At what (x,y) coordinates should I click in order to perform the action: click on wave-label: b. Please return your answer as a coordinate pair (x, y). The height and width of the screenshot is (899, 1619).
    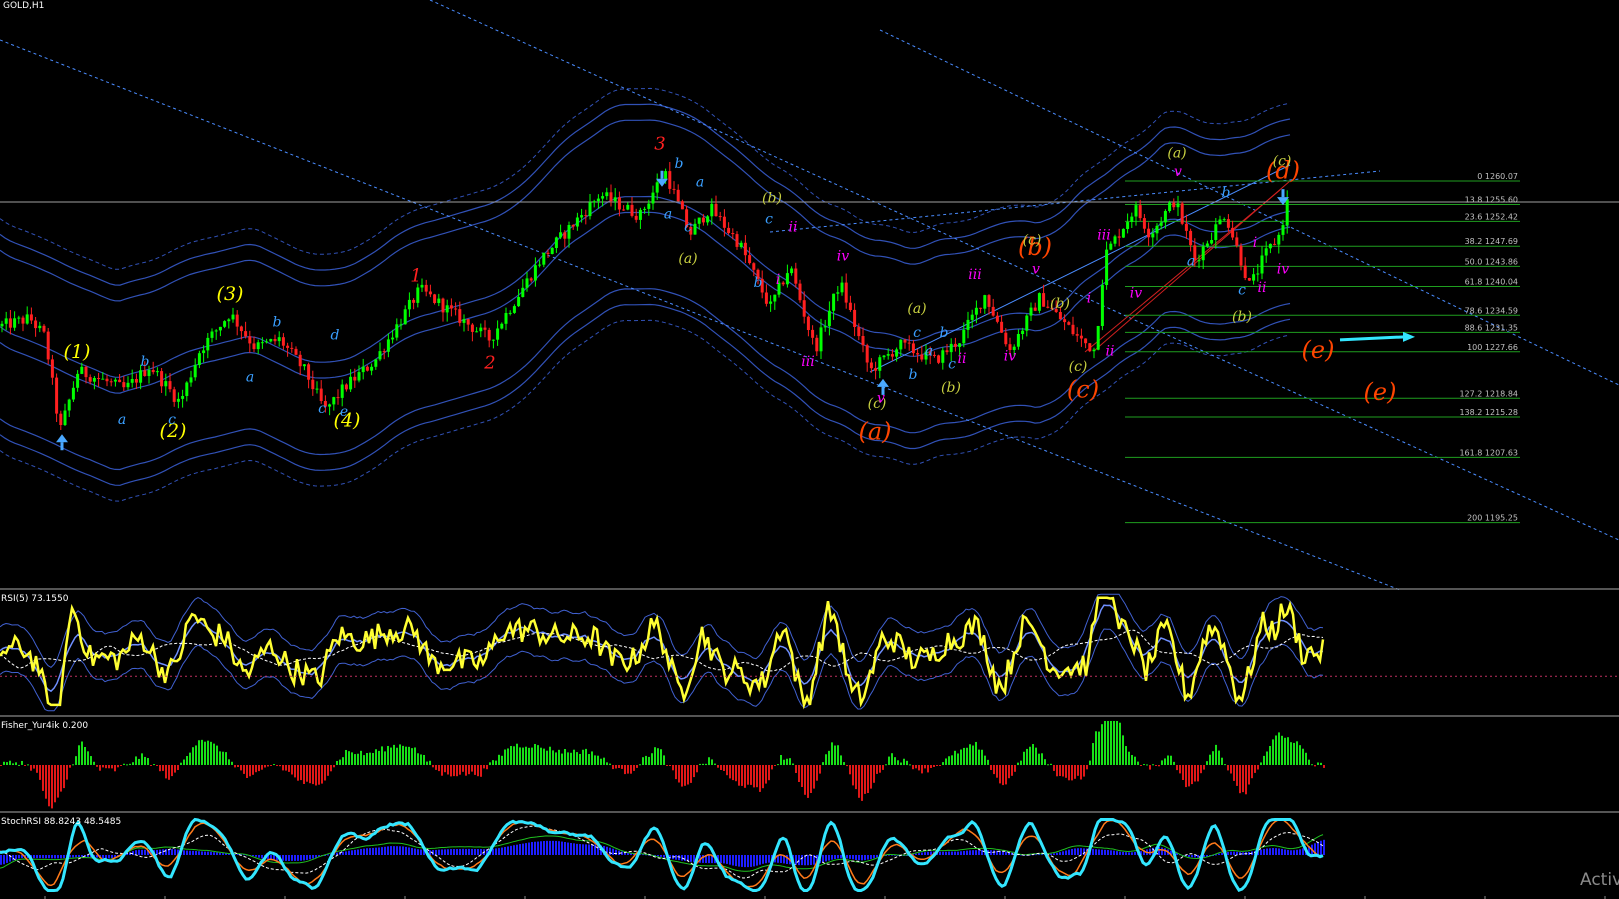
    Looking at the image, I should click on (679, 164).